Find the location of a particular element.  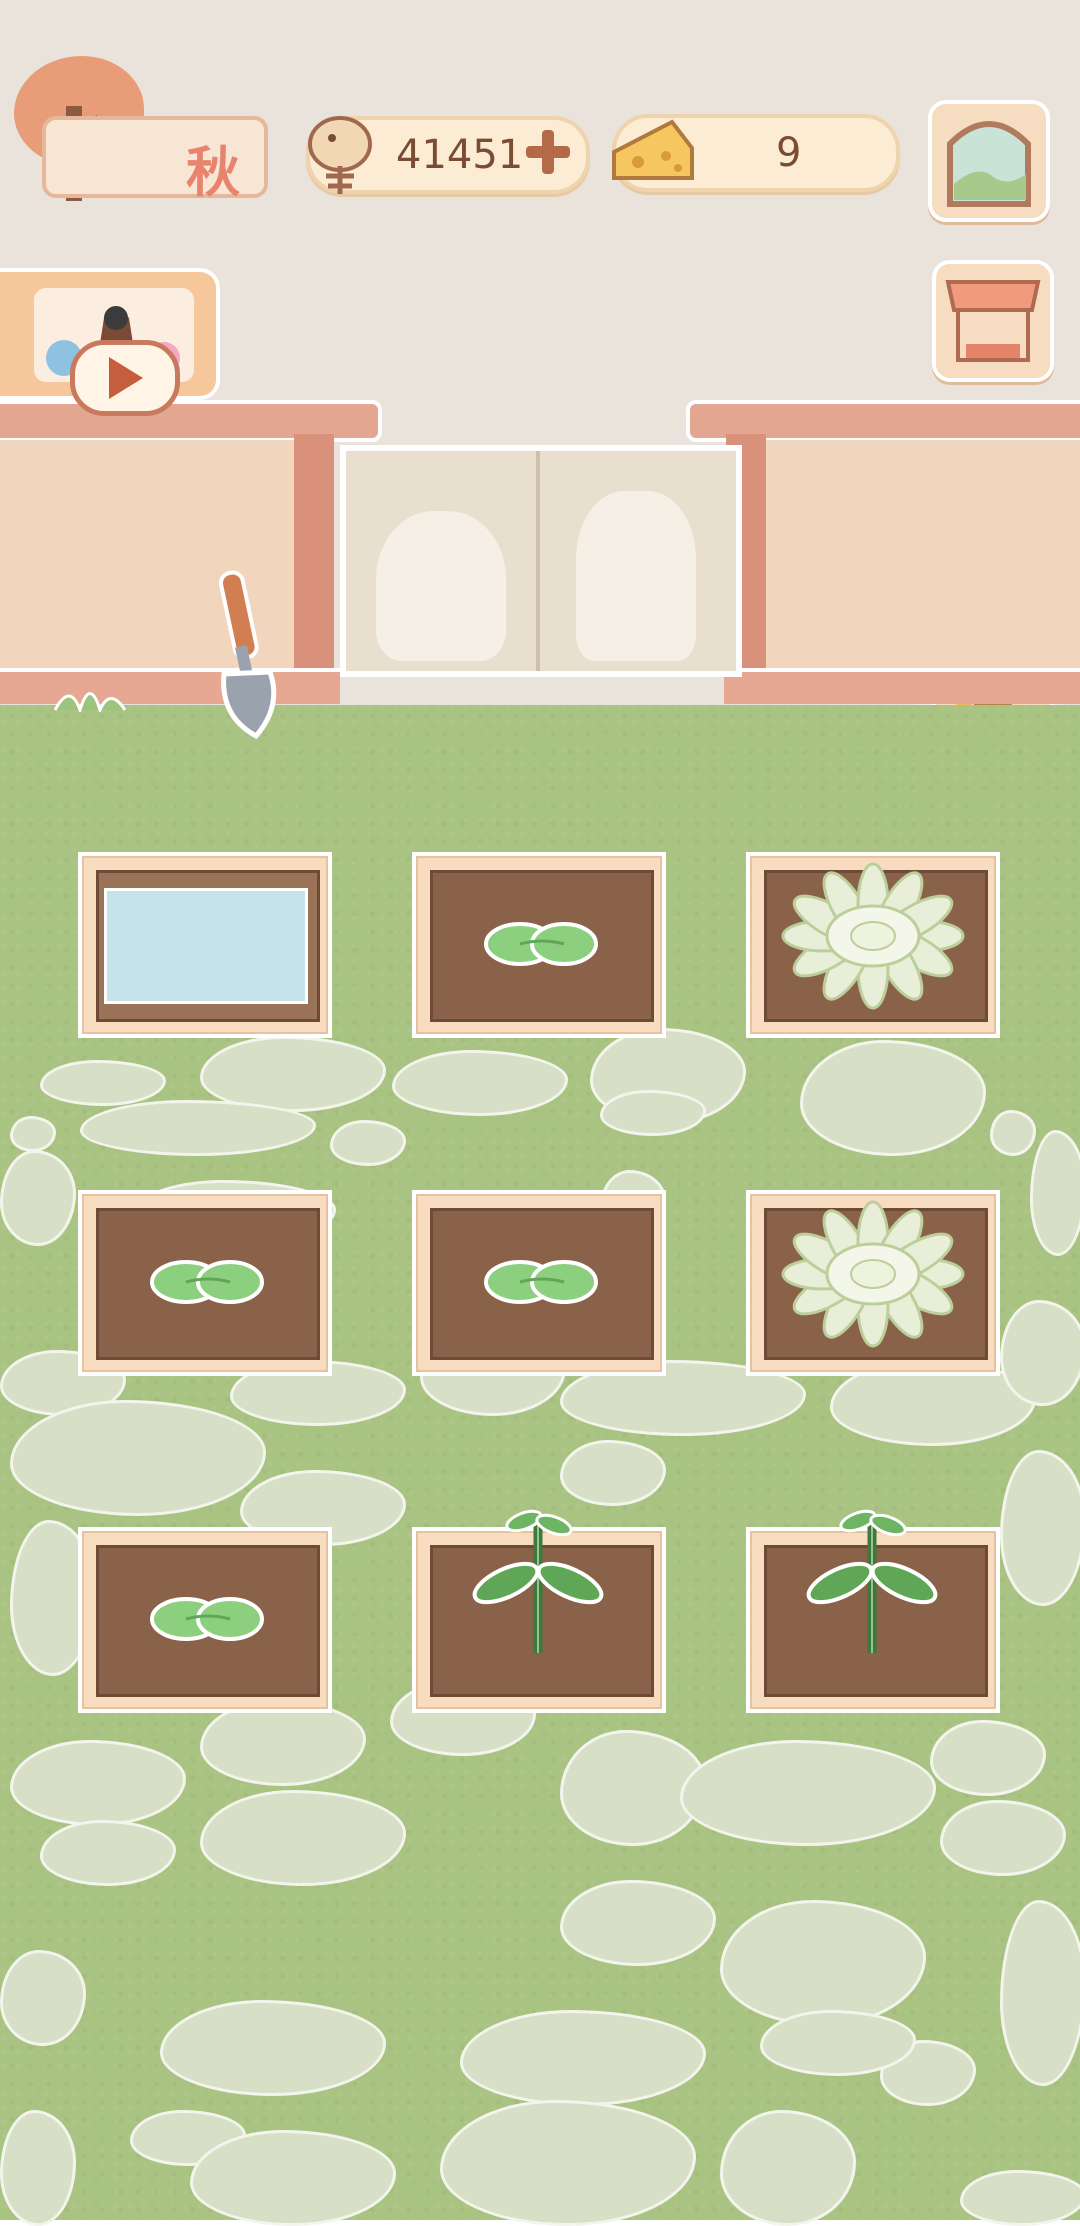

water-pond is located at coordinates (206, 946).